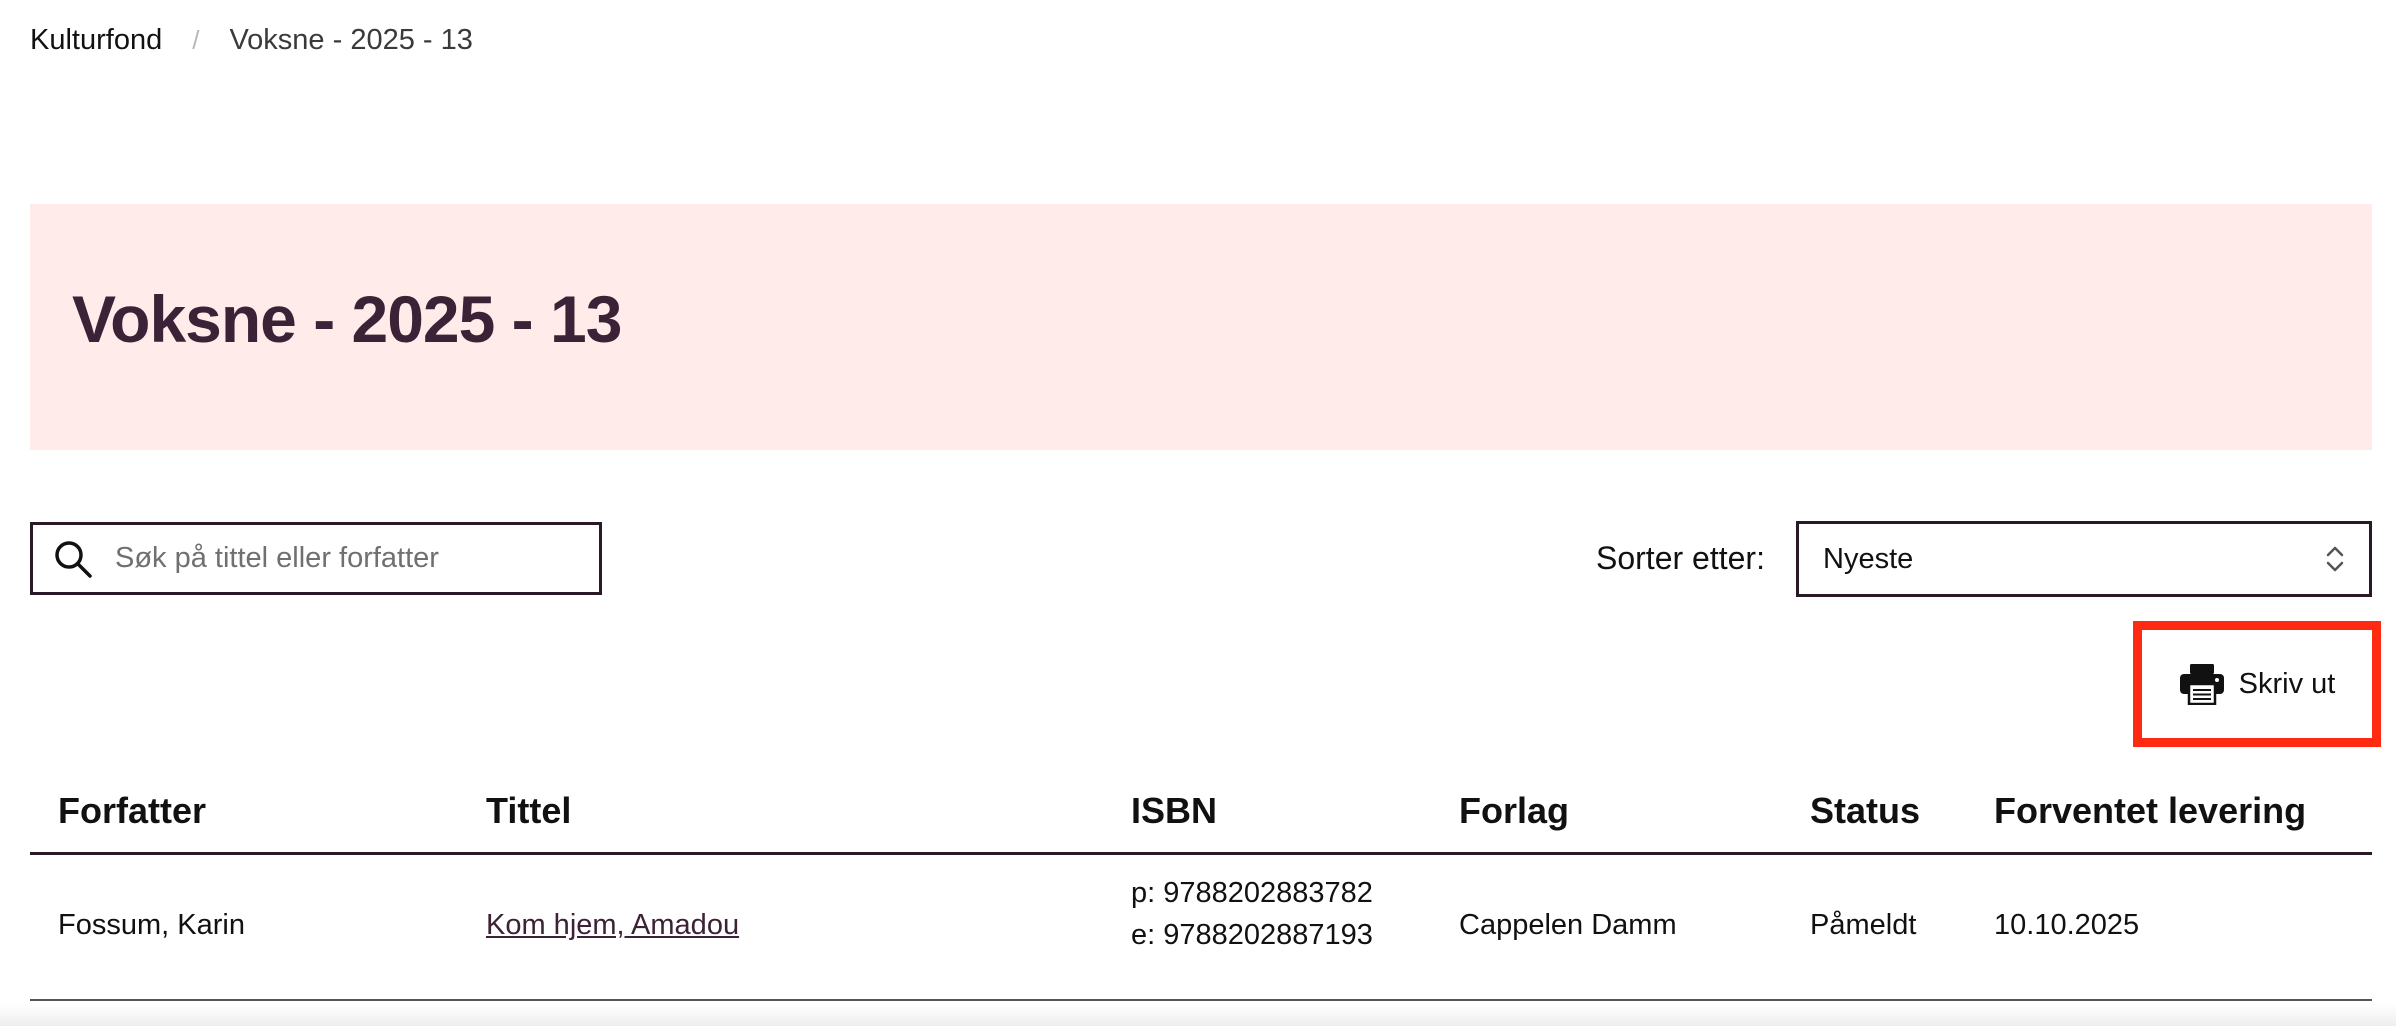  Describe the element at coordinates (2067, 925) in the screenshot. I see `cell-delivery: 10.10.2025` at that location.